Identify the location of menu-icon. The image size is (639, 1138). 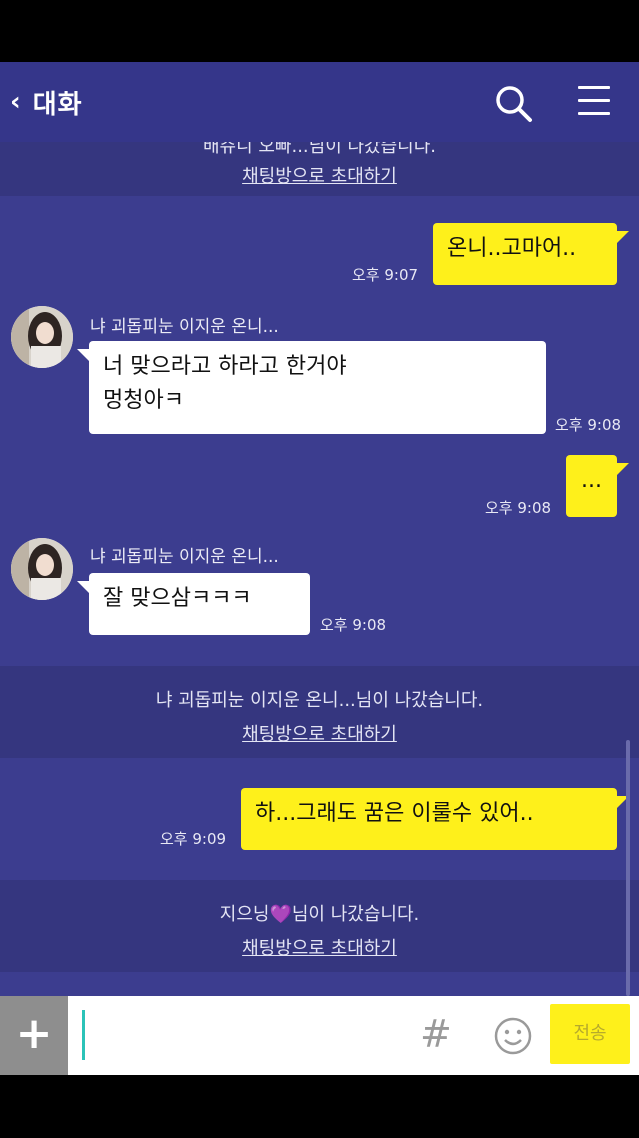
(596, 104).